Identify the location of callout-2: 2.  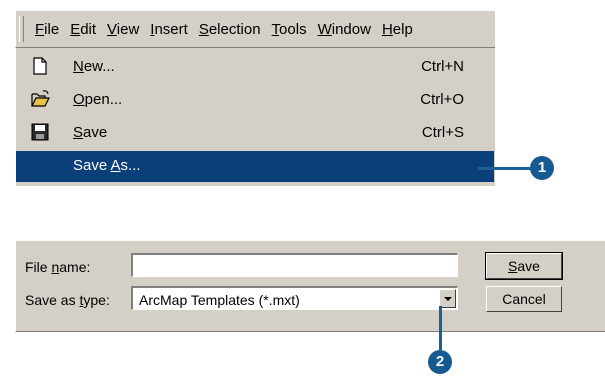
(440, 362).